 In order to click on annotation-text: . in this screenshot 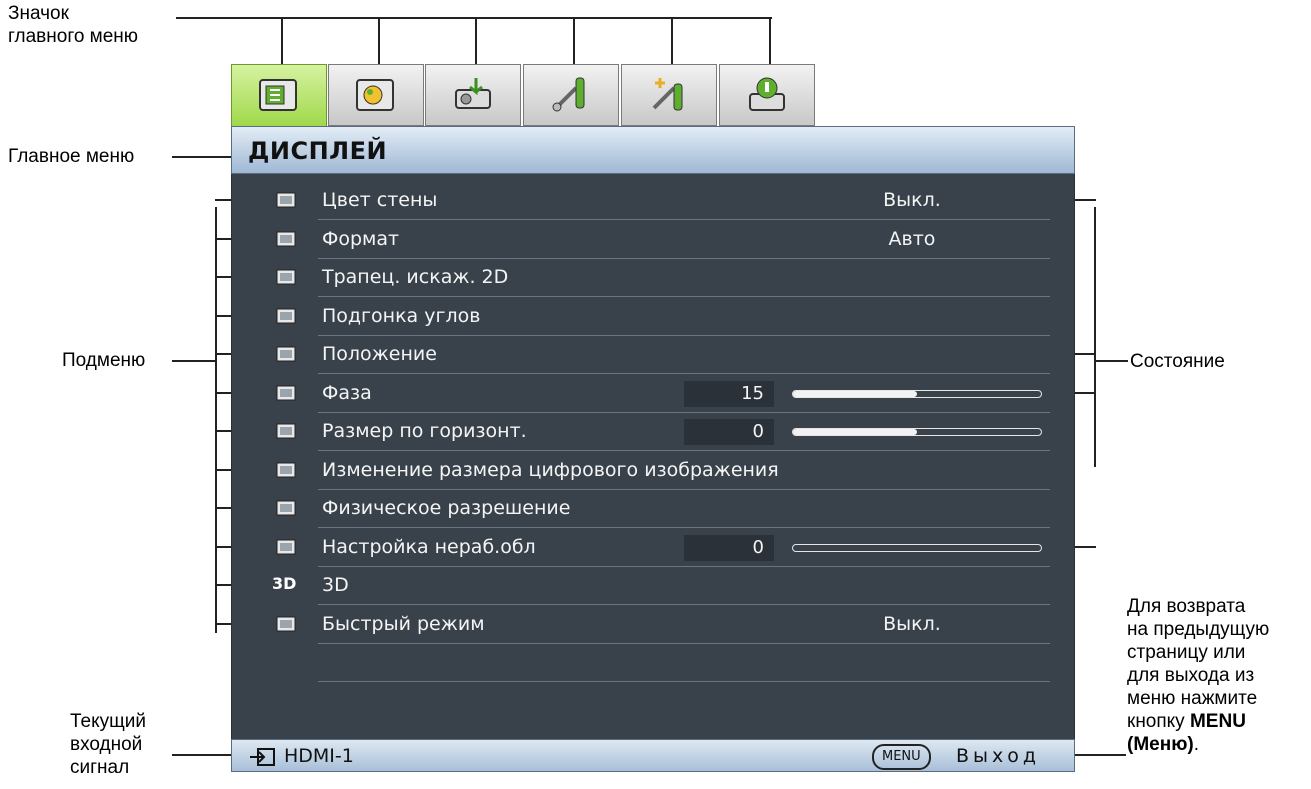, I will do `click(1196, 744)`.